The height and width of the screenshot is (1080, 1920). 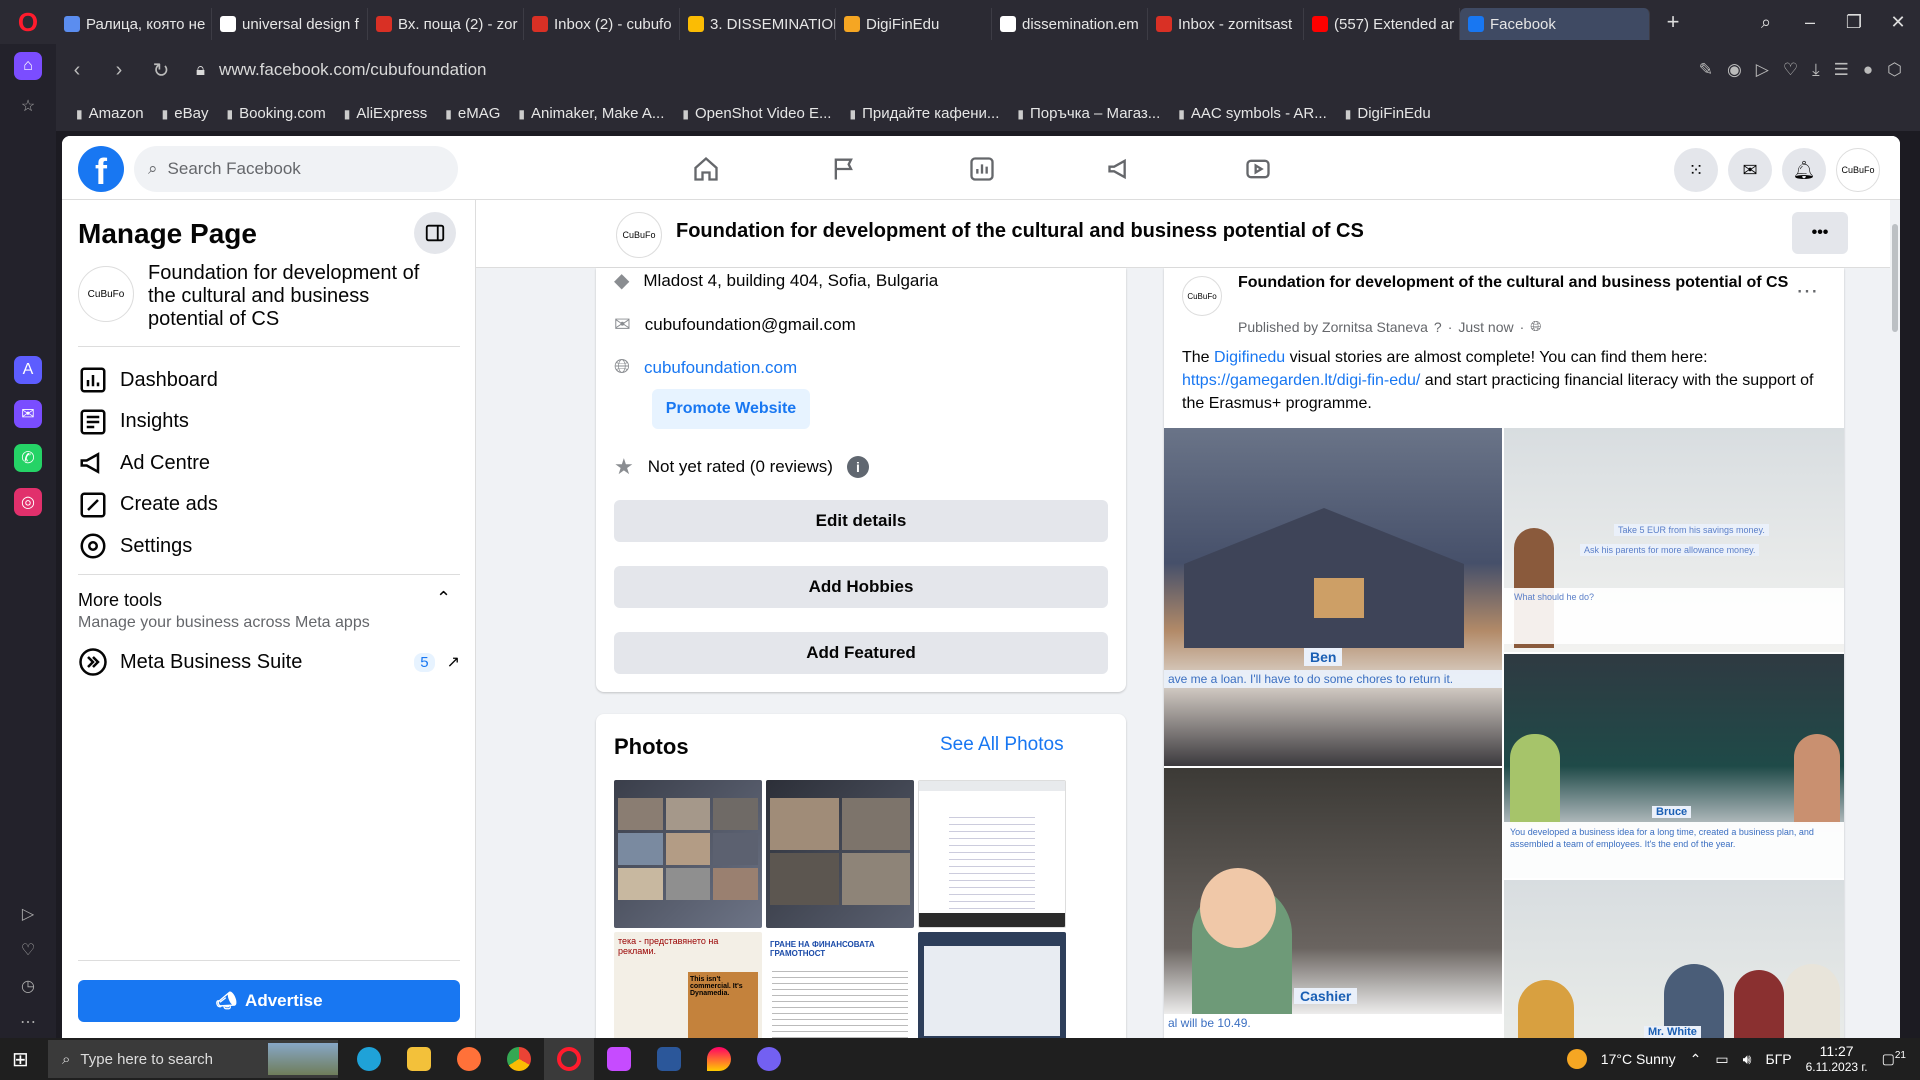 I want to click on browser-tab: dissemination.em, so click(x=1070, y=24).